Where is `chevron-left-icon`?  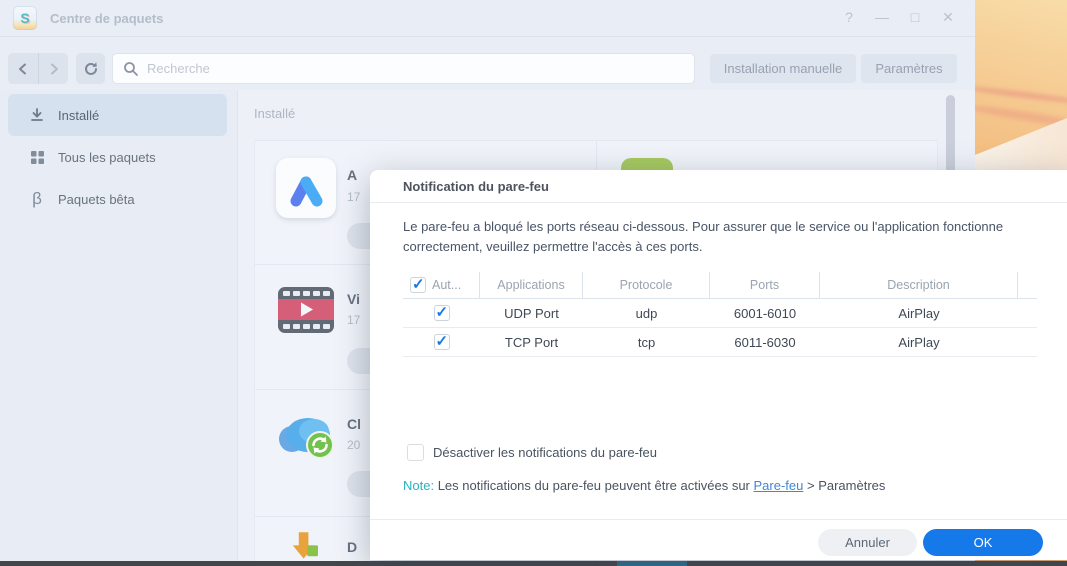
chevron-left-icon is located at coordinates (22, 68).